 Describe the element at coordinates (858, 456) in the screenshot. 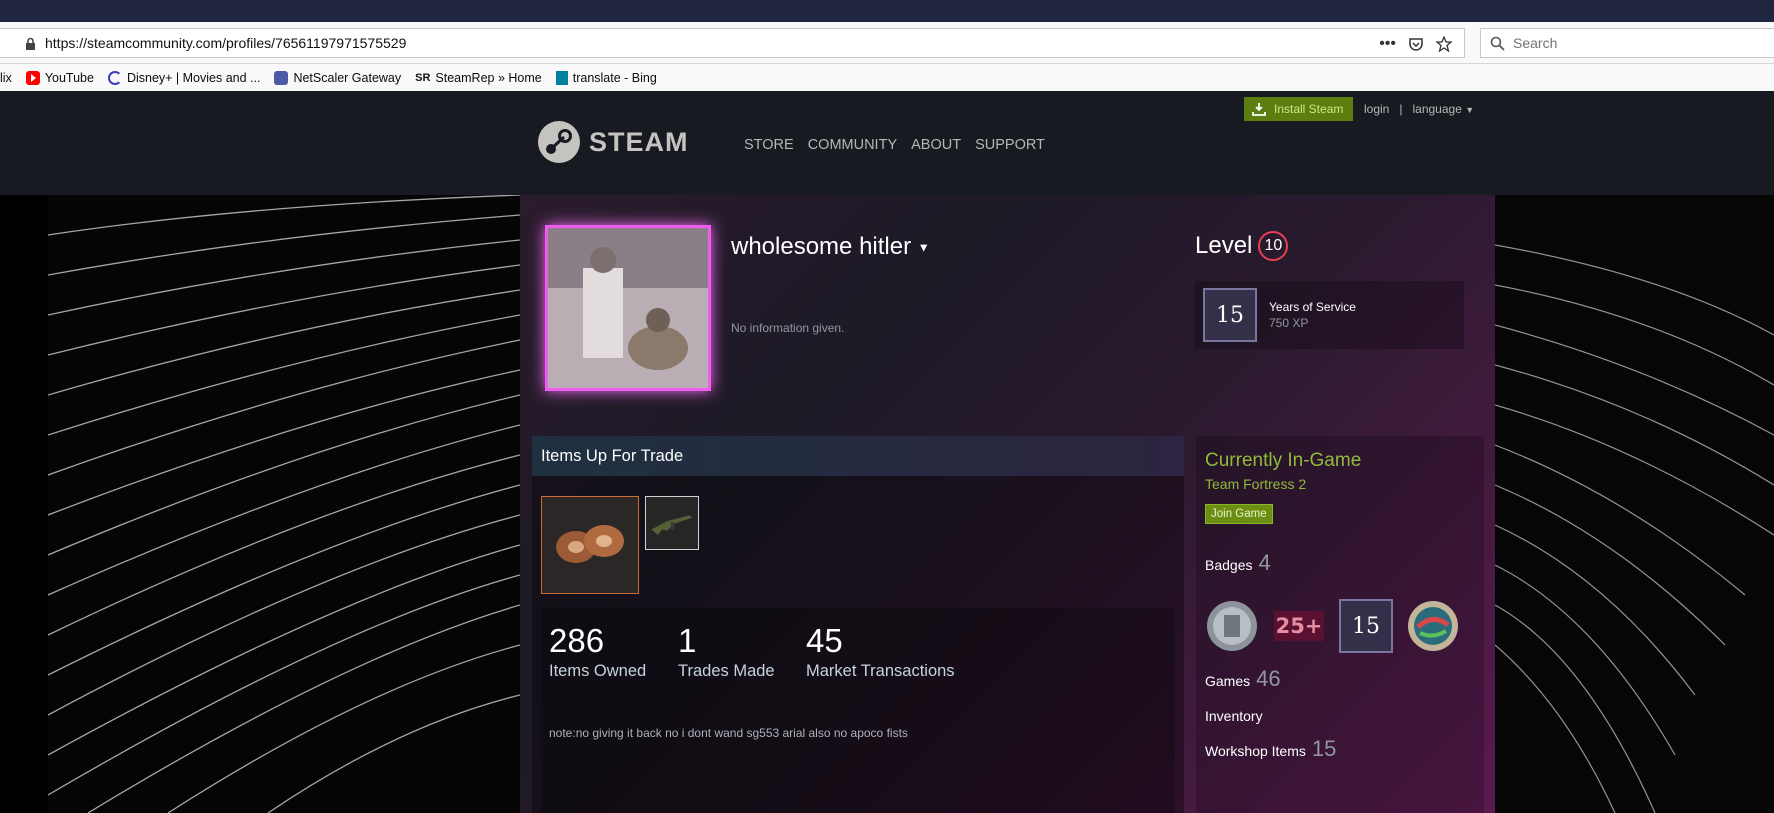

I see `showcase-title: Items Up For Trade` at that location.